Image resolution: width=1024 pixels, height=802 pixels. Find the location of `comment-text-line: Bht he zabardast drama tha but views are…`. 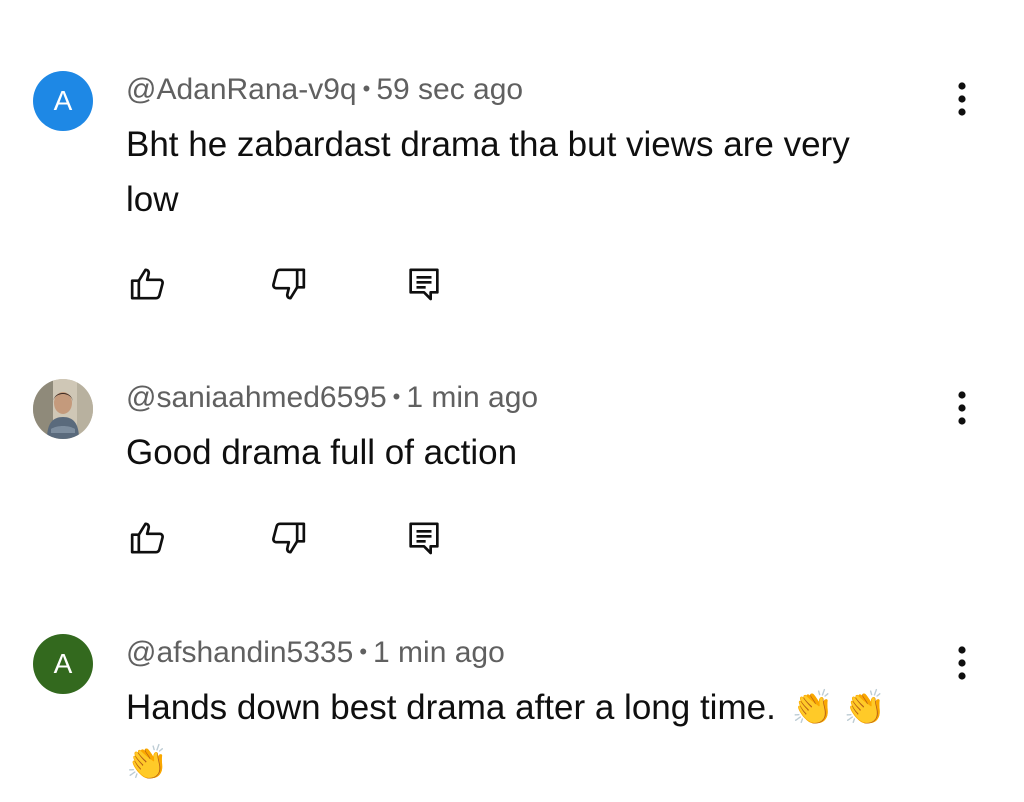

comment-text-line: Bht he zabardast drama tha but views are… is located at coordinates (488, 144).